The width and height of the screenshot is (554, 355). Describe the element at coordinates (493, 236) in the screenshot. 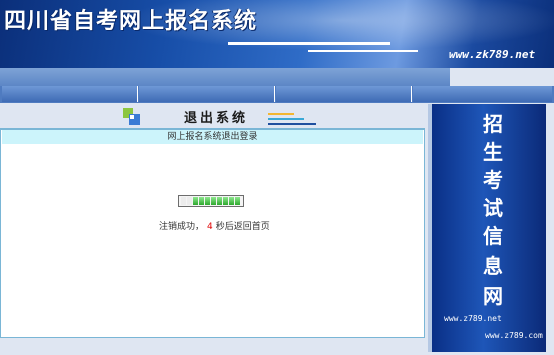

I see `banner-char: 信` at that location.